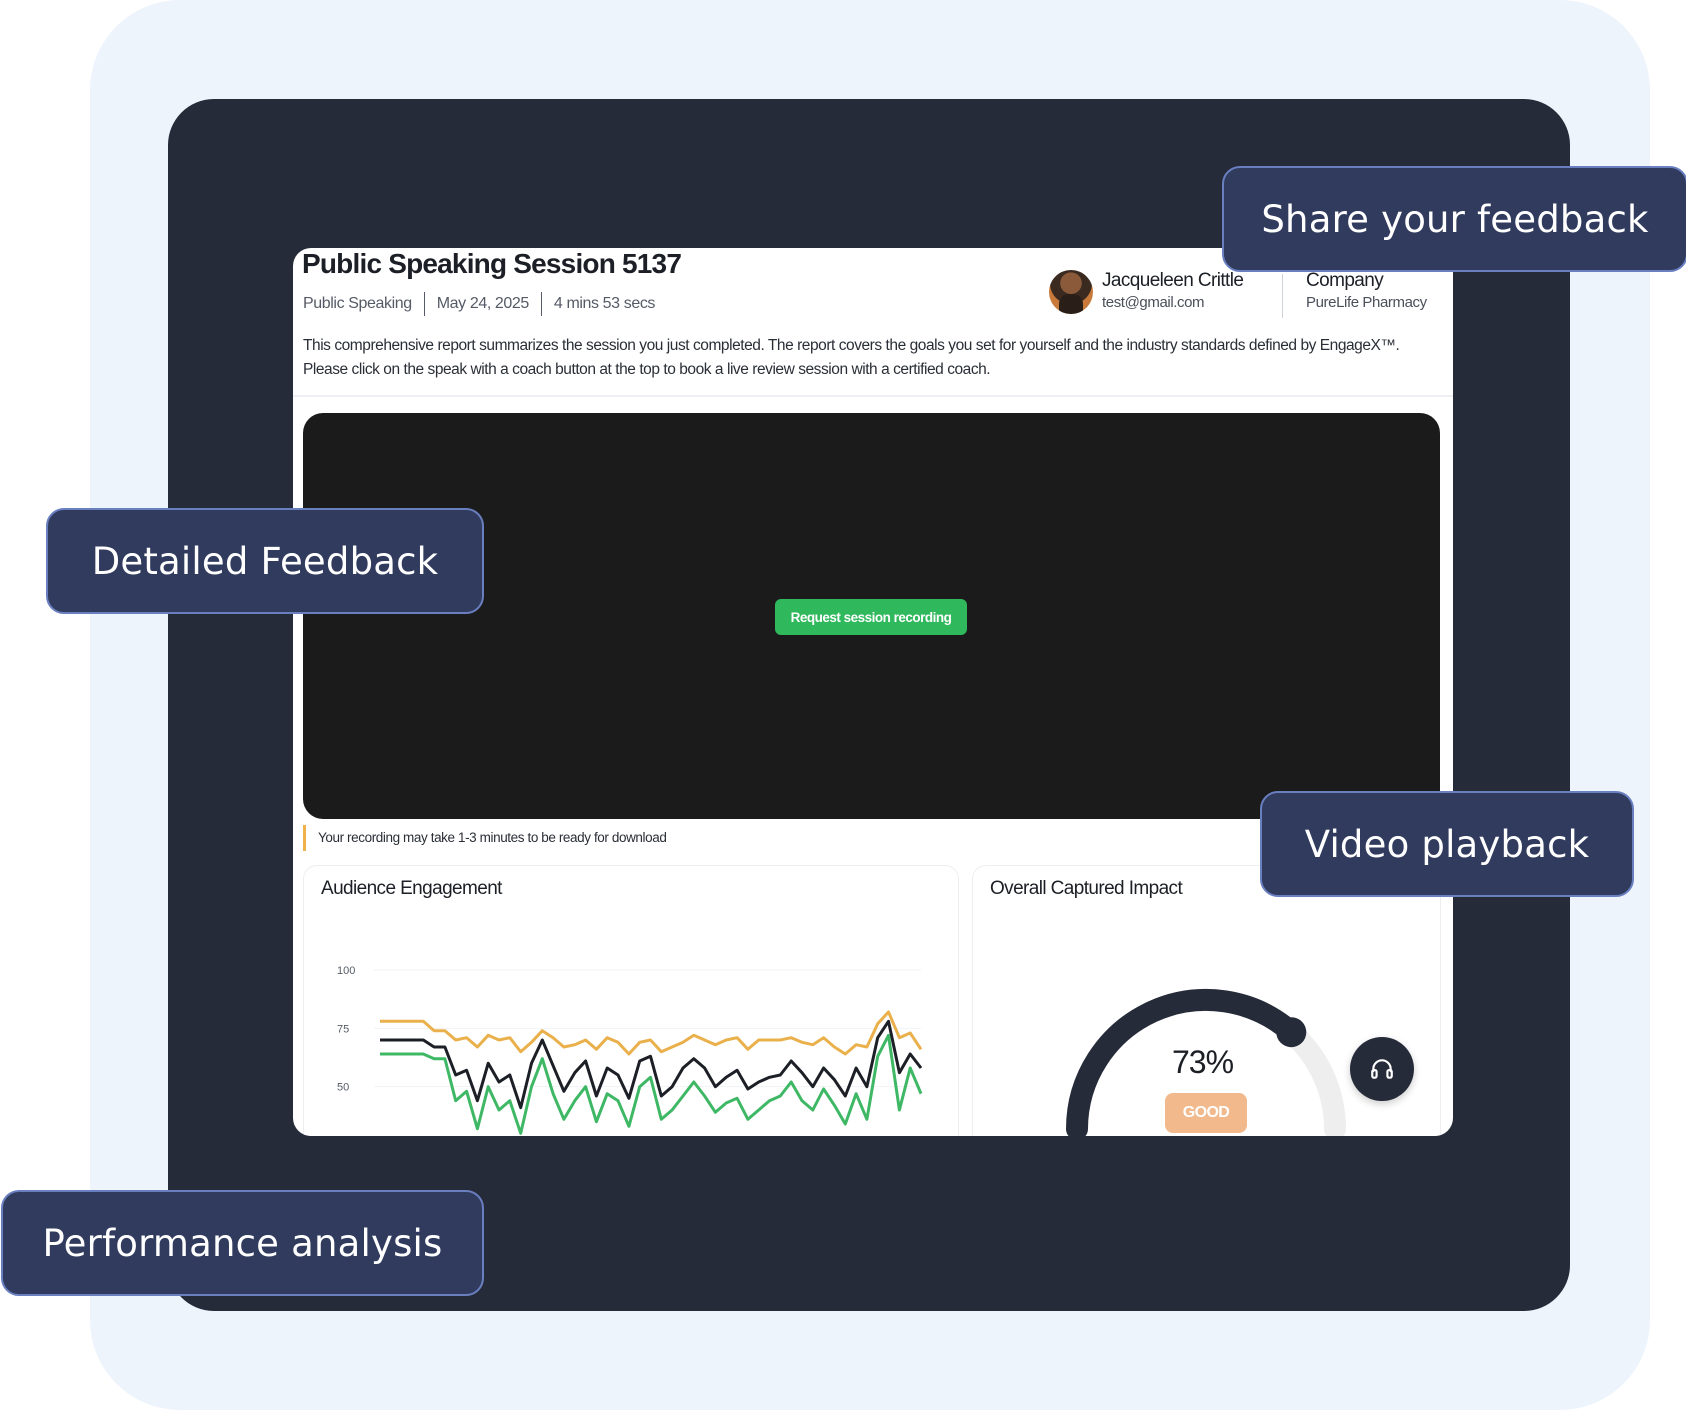  I want to click on support-button, so click(1382, 1069).